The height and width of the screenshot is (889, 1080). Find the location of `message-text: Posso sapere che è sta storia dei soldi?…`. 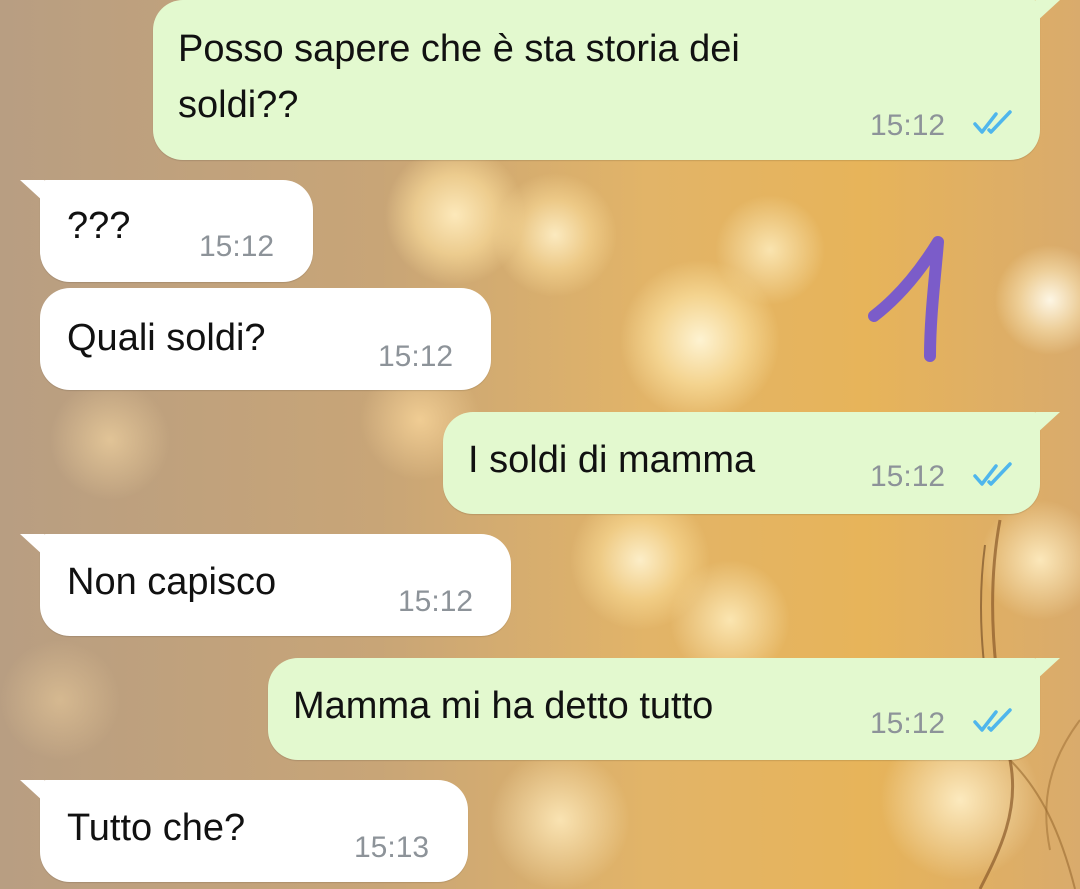

message-text: Posso sapere che è sta storia dei soldi?… is located at coordinates (459, 77).